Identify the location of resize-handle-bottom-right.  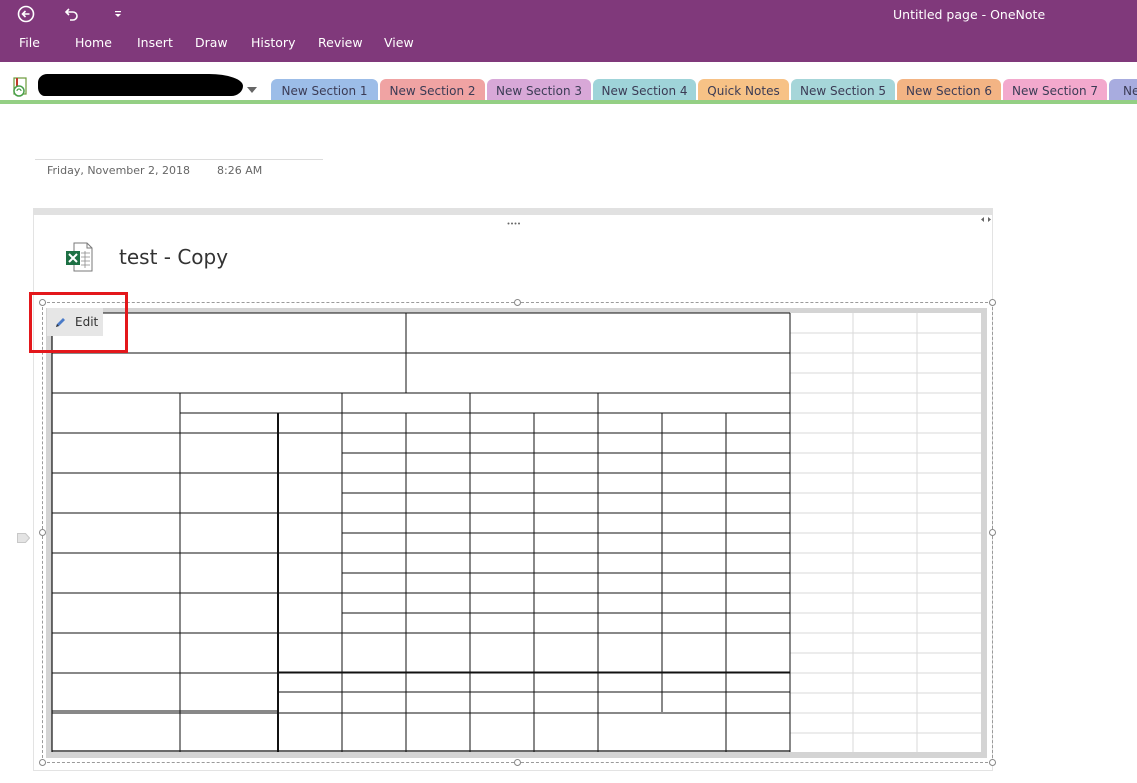
(992, 762).